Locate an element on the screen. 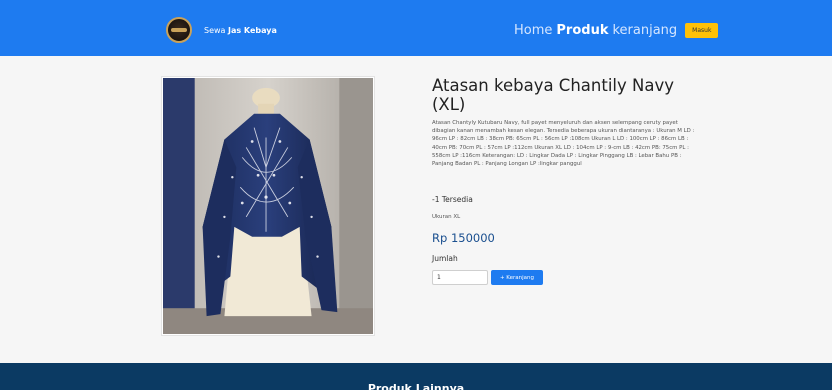 The width and height of the screenshot is (832, 390). add-to-cart-button: + Keranjang is located at coordinates (517, 277).